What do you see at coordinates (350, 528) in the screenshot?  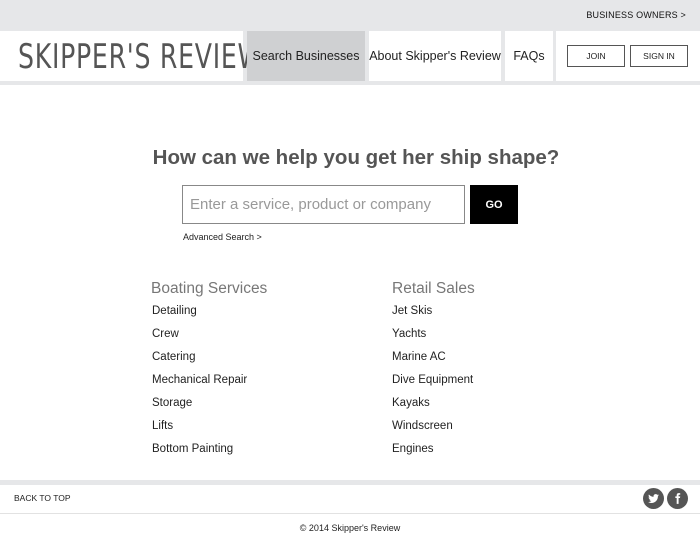 I see `copyright-text: © 2014 Skipper's Review` at bounding box center [350, 528].